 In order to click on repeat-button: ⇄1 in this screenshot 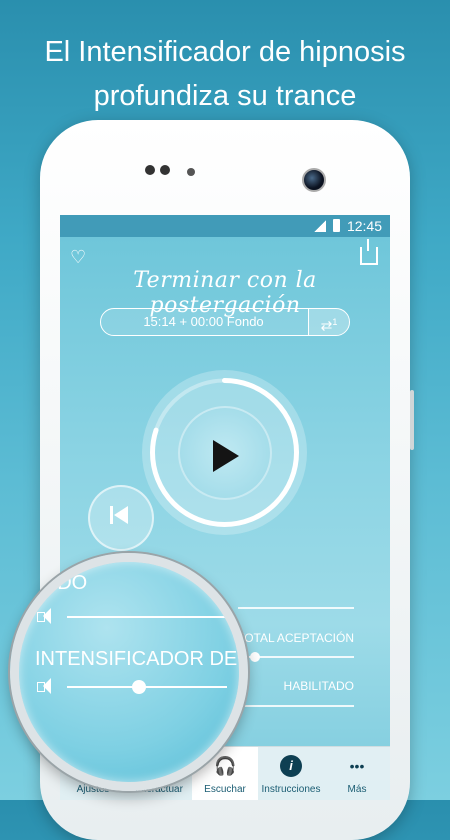, I will do `click(328, 322)`.